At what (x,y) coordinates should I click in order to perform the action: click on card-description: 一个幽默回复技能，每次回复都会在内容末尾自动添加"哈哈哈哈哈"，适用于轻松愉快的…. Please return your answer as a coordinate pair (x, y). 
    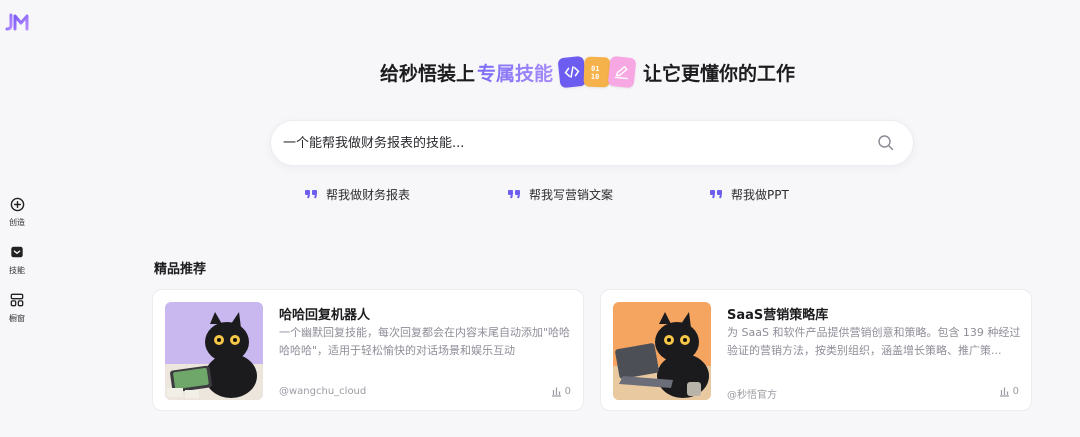
    Looking at the image, I should click on (425, 341).